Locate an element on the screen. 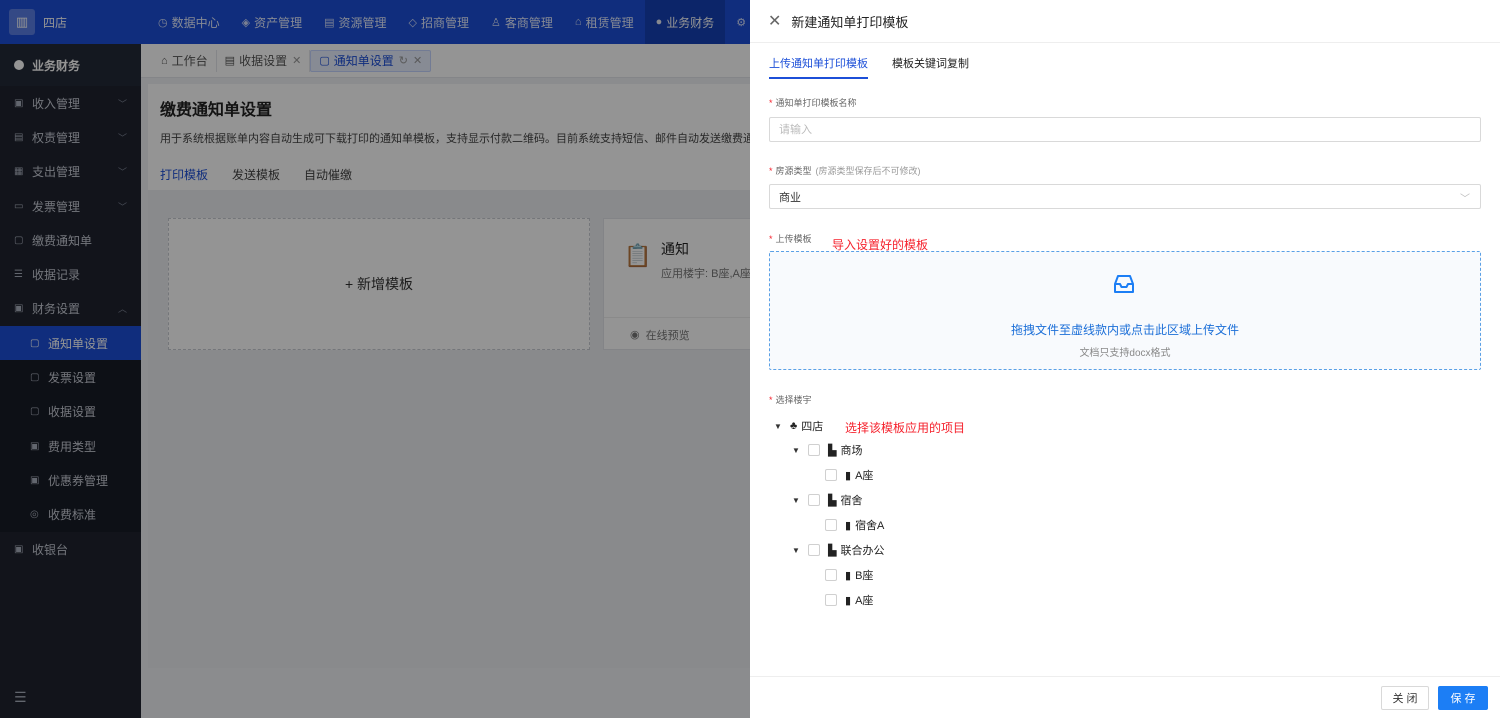  upload-dropzone: 拖拽文件至虚线款内或点击此区域上传文件 文档只支持docx格式 is located at coordinates (1125, 310).